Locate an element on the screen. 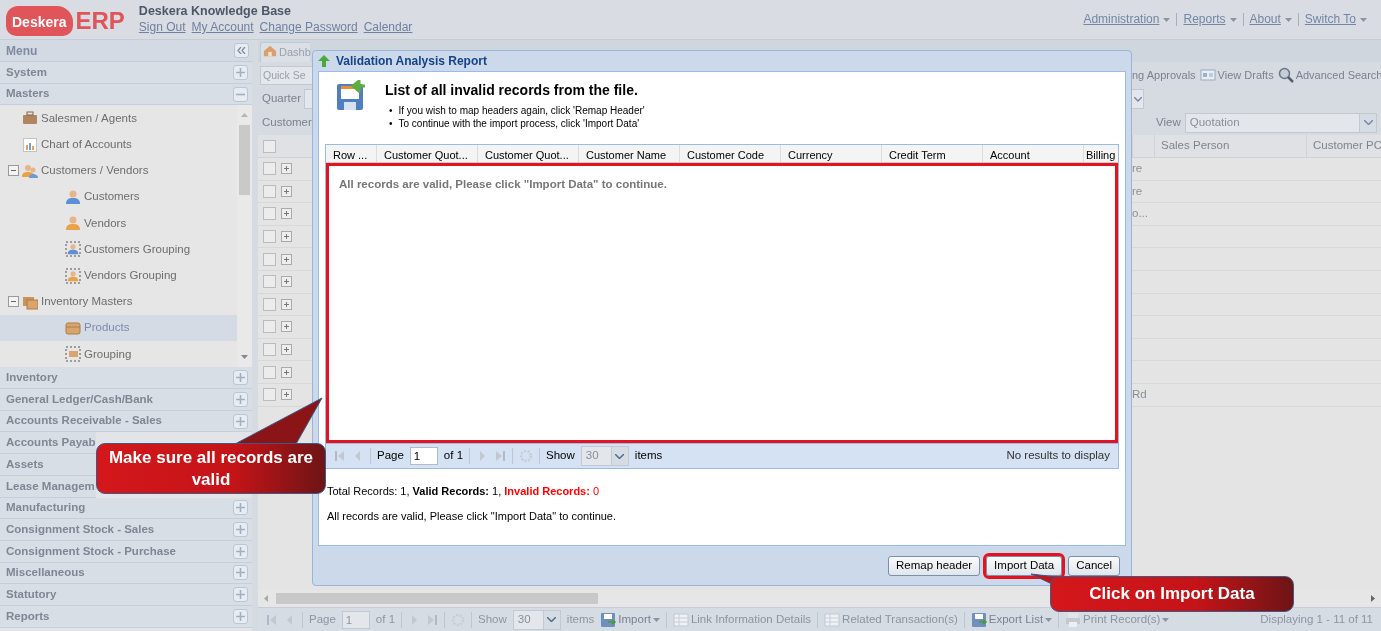  tree-item: Customers is located at coordinates (118, 197).